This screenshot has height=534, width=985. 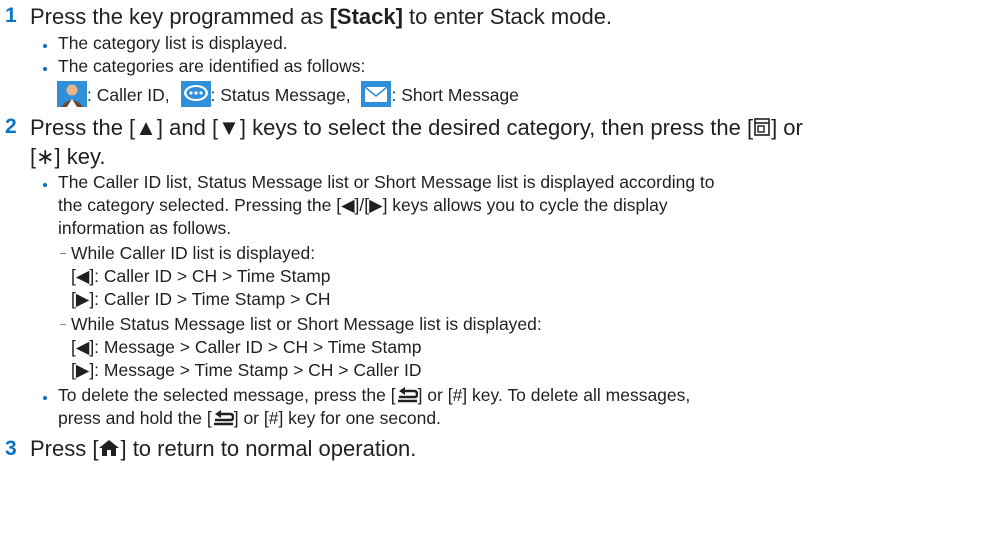 What do you see at coordinates (193, 253) in the screenshot?
I see `sub-1-title: While Caller ID list is displayed:` at bounding box center [193, 253].